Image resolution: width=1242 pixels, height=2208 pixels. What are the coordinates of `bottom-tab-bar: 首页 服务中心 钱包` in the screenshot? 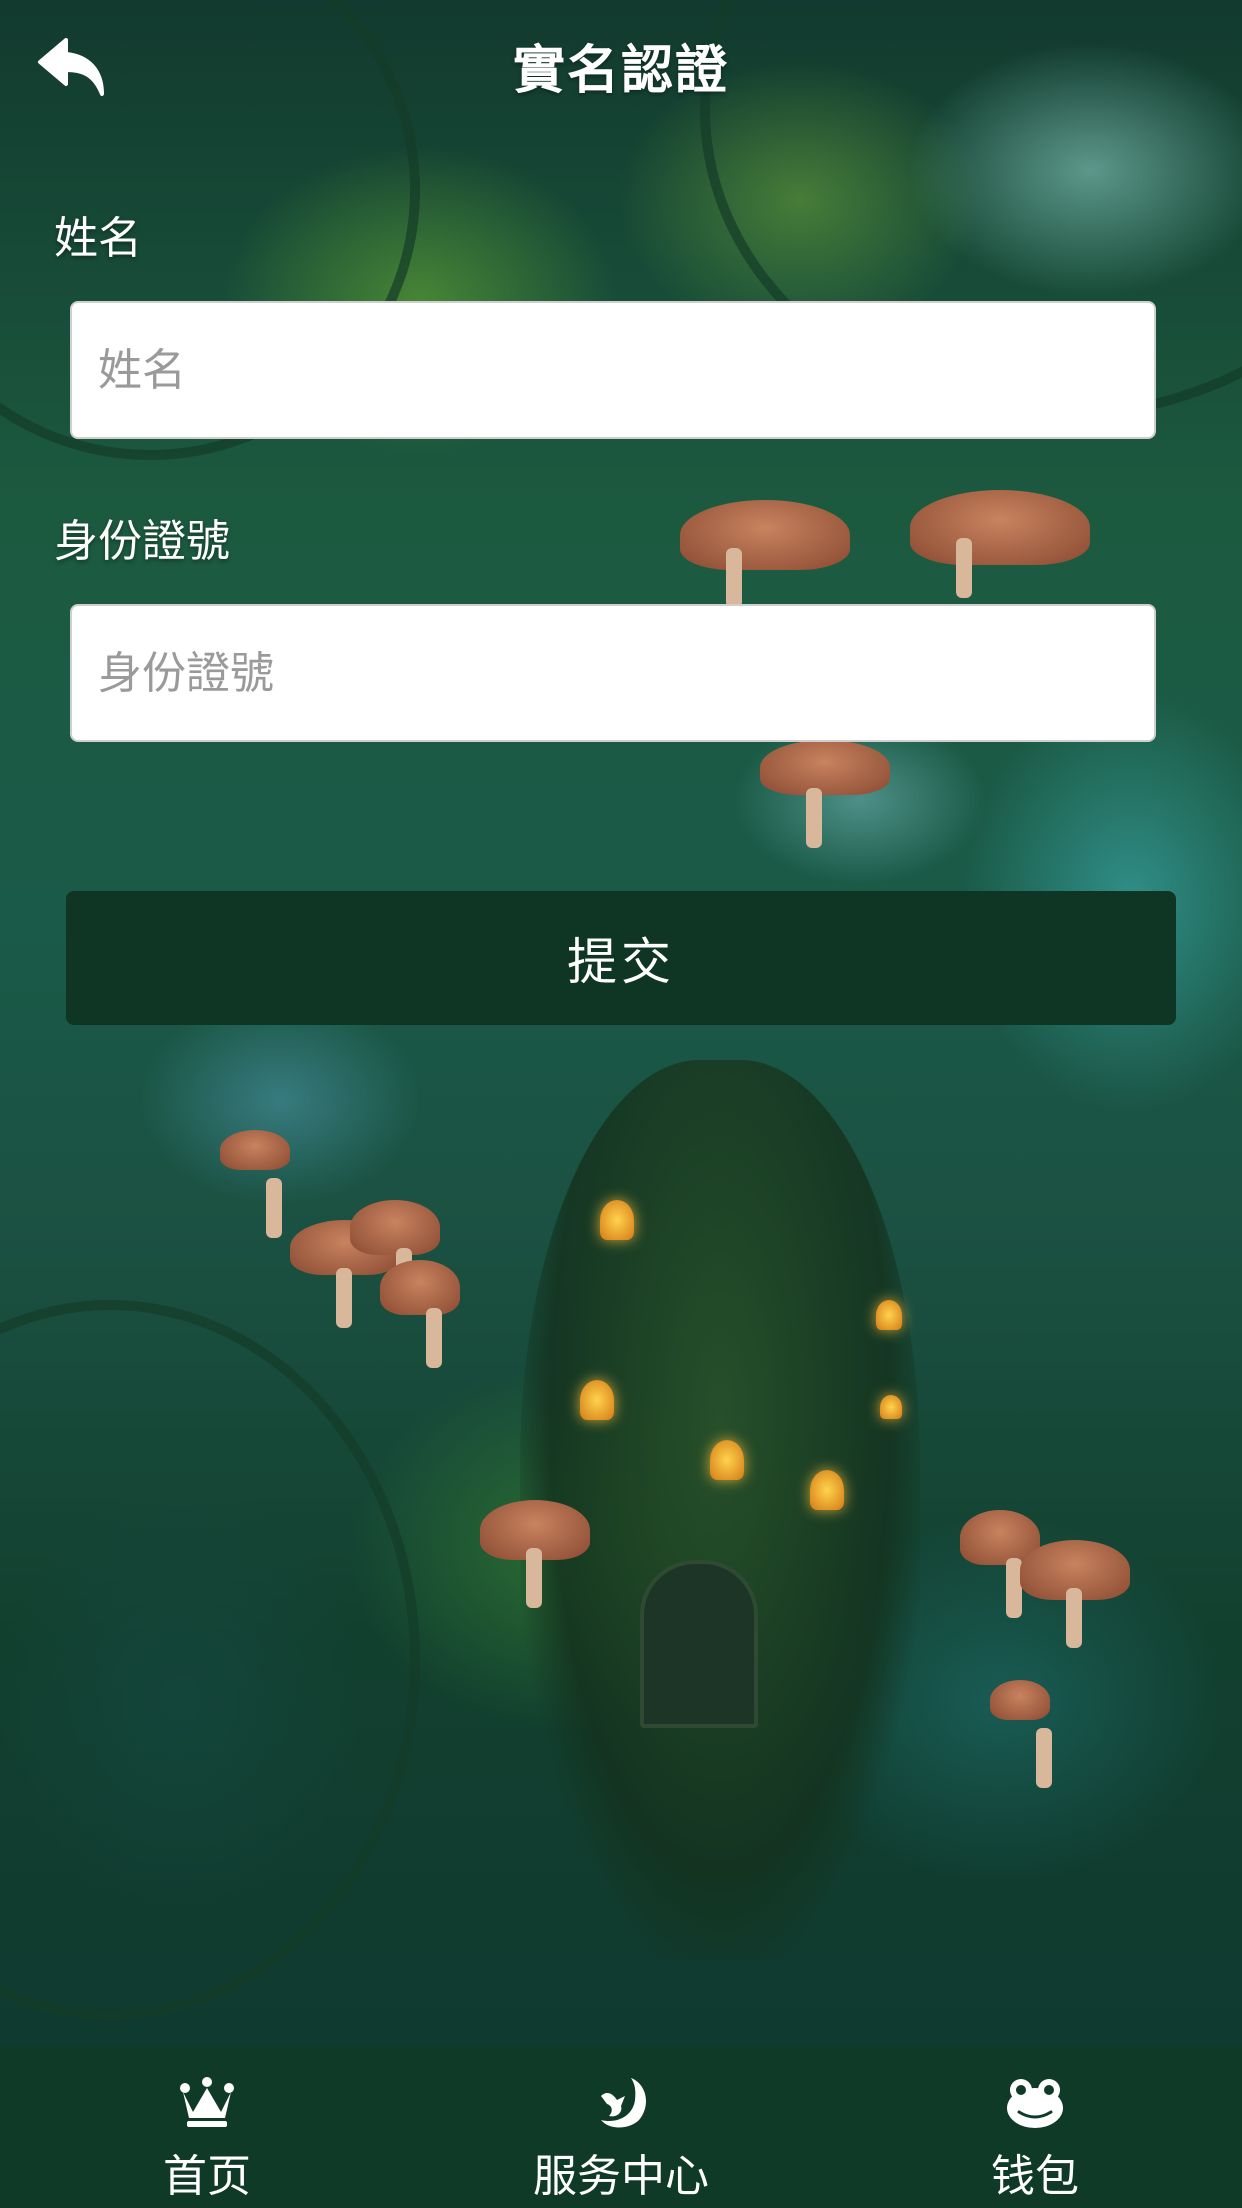 It's located at (621, 2127).